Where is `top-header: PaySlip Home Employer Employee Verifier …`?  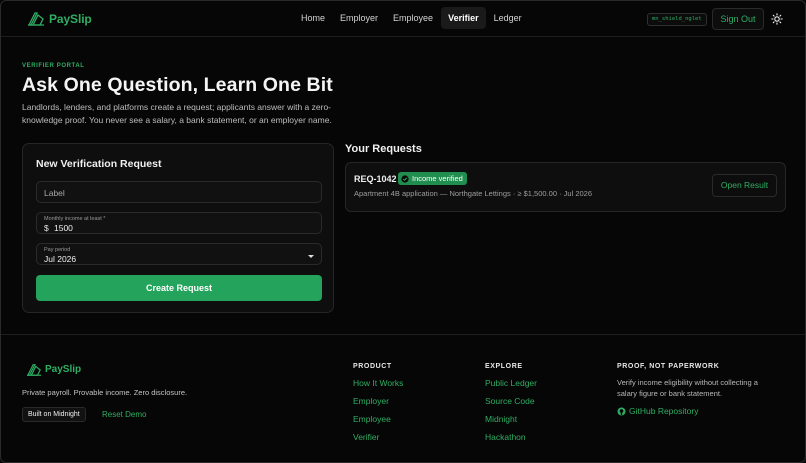
top-header: PaySlip Home Employer Employee Verifier … is located at coordinates (403, 19).